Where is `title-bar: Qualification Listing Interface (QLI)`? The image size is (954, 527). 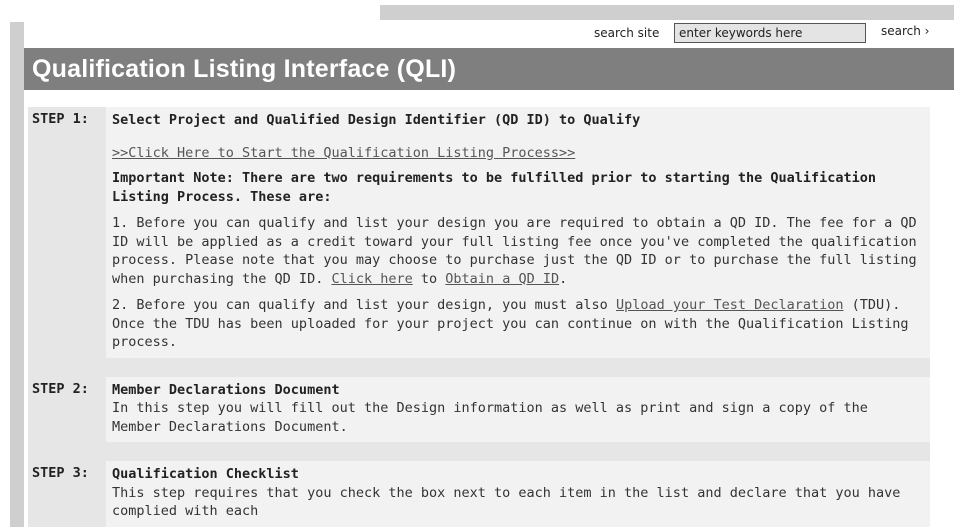
title-bar: Qualification Listing Interface (QLI) is located at coordinates (489, 69).